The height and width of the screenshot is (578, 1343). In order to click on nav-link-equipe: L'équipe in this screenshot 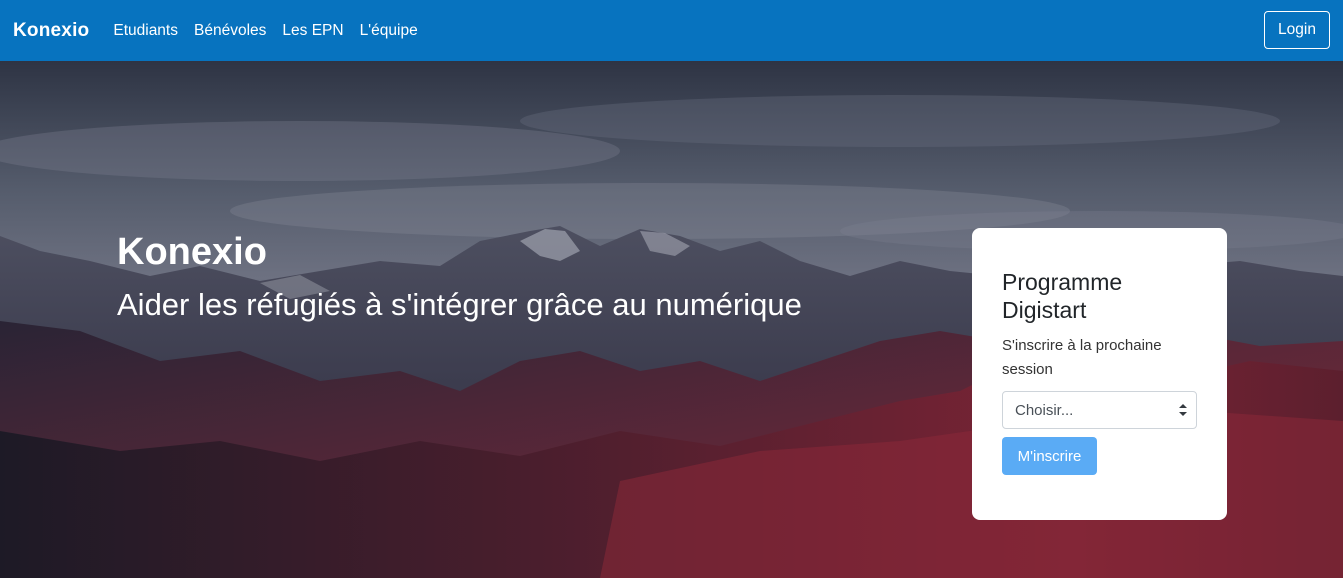, I will do `click(389, 31)`.